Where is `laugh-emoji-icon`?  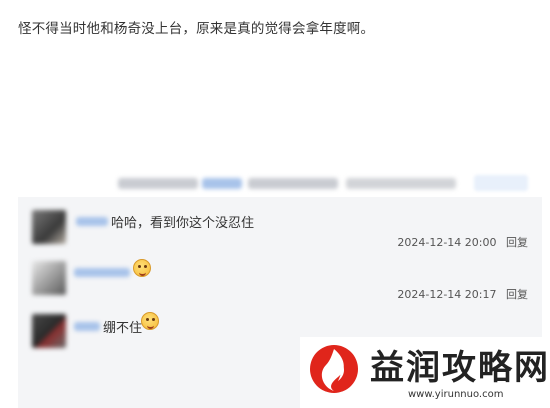
laugh-emoji-icon is located at coordinates (150, 321).